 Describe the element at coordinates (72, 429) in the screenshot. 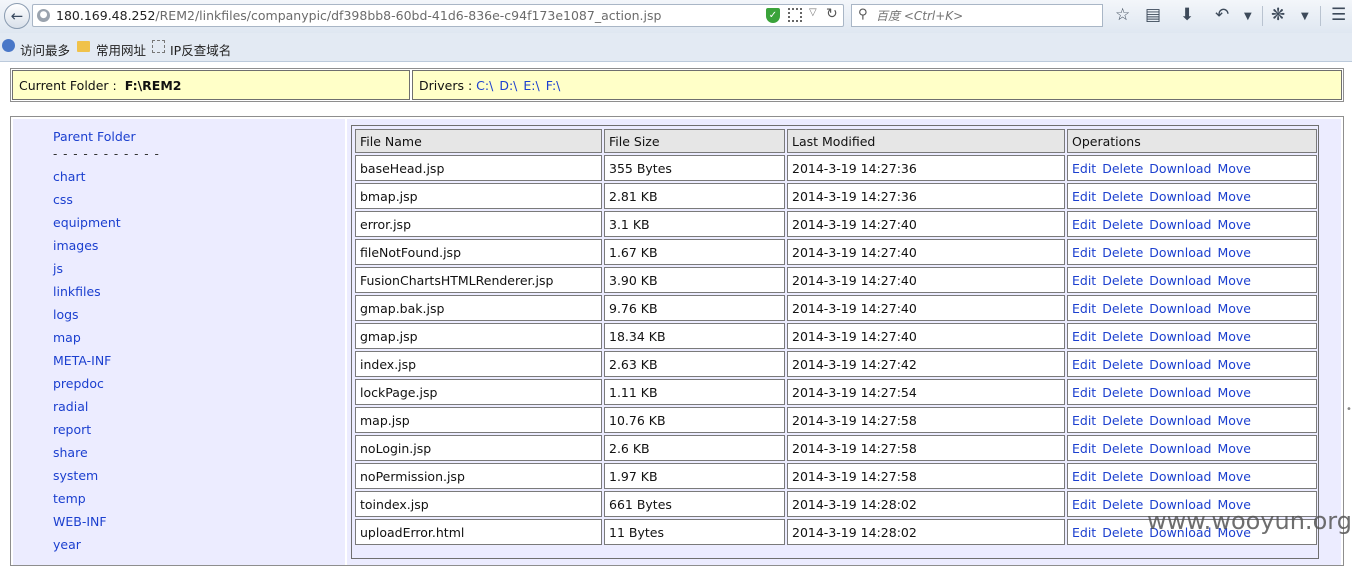

I see `folder-link-report: report` at that location.